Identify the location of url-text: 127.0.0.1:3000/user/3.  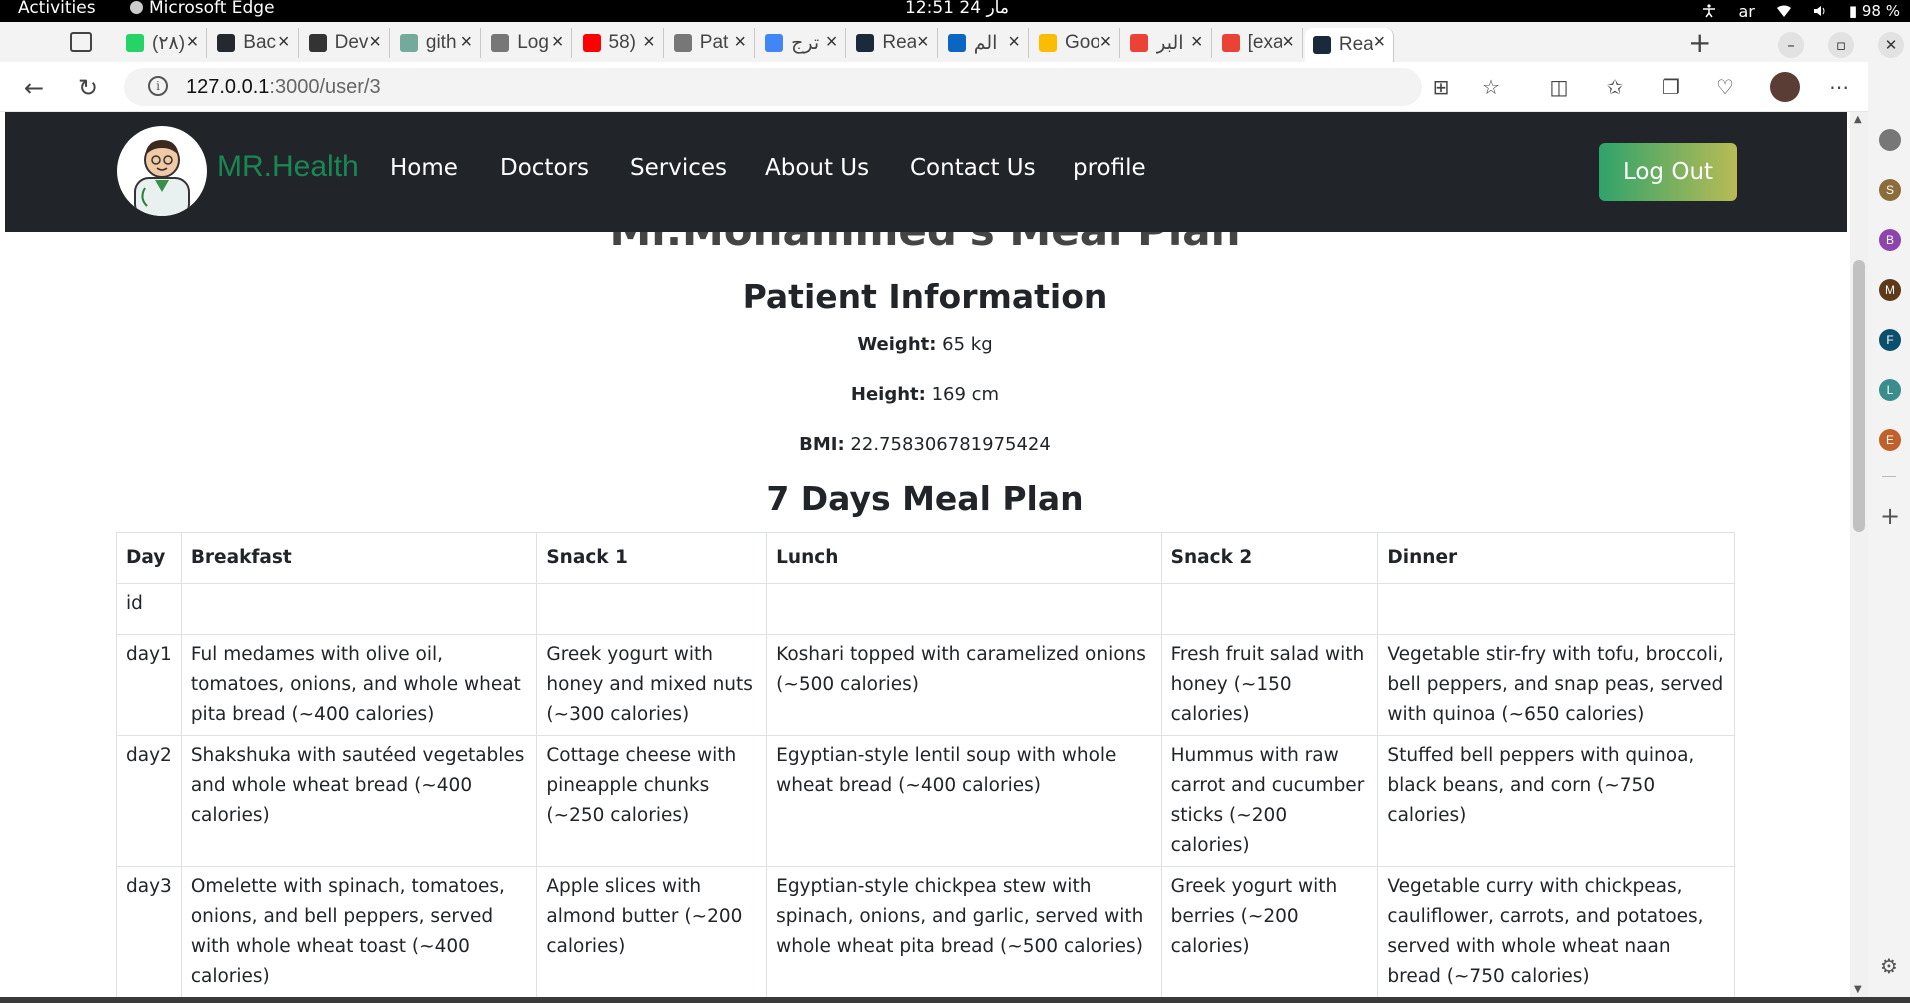
(283, 87).